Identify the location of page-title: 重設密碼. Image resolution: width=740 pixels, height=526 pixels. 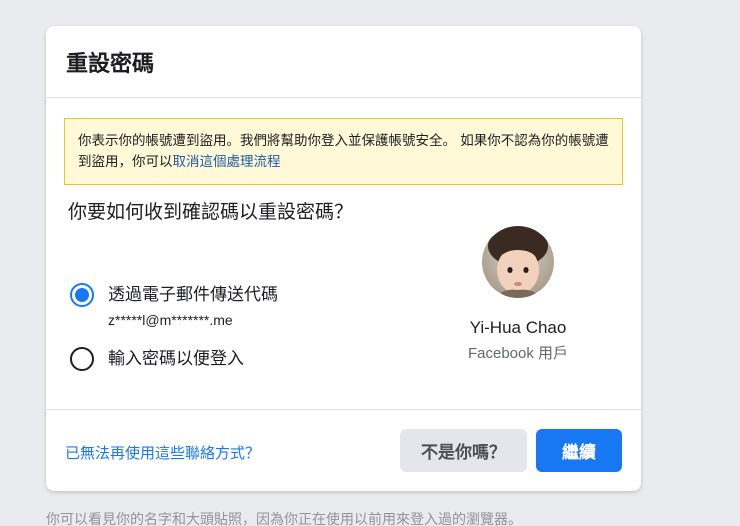
(110, 64).